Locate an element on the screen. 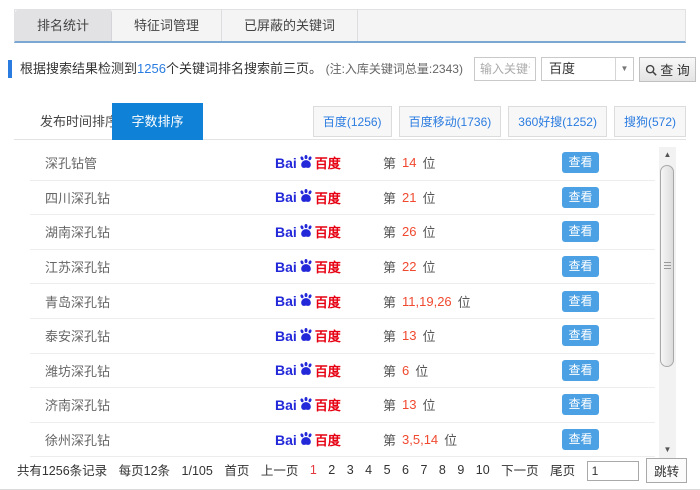 The image size is (700, 490). per-page-label: 每页12条 is located at coordinates (144, 470).